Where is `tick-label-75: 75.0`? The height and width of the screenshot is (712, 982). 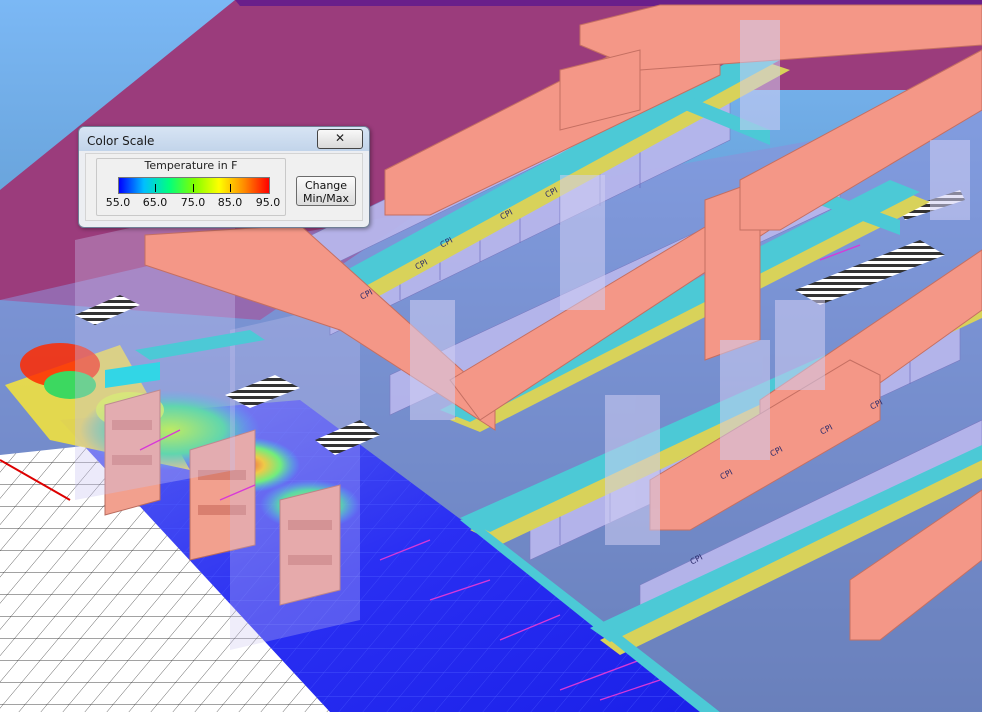
tick-label-75: 75.0 is located at coordinates (193, 202).